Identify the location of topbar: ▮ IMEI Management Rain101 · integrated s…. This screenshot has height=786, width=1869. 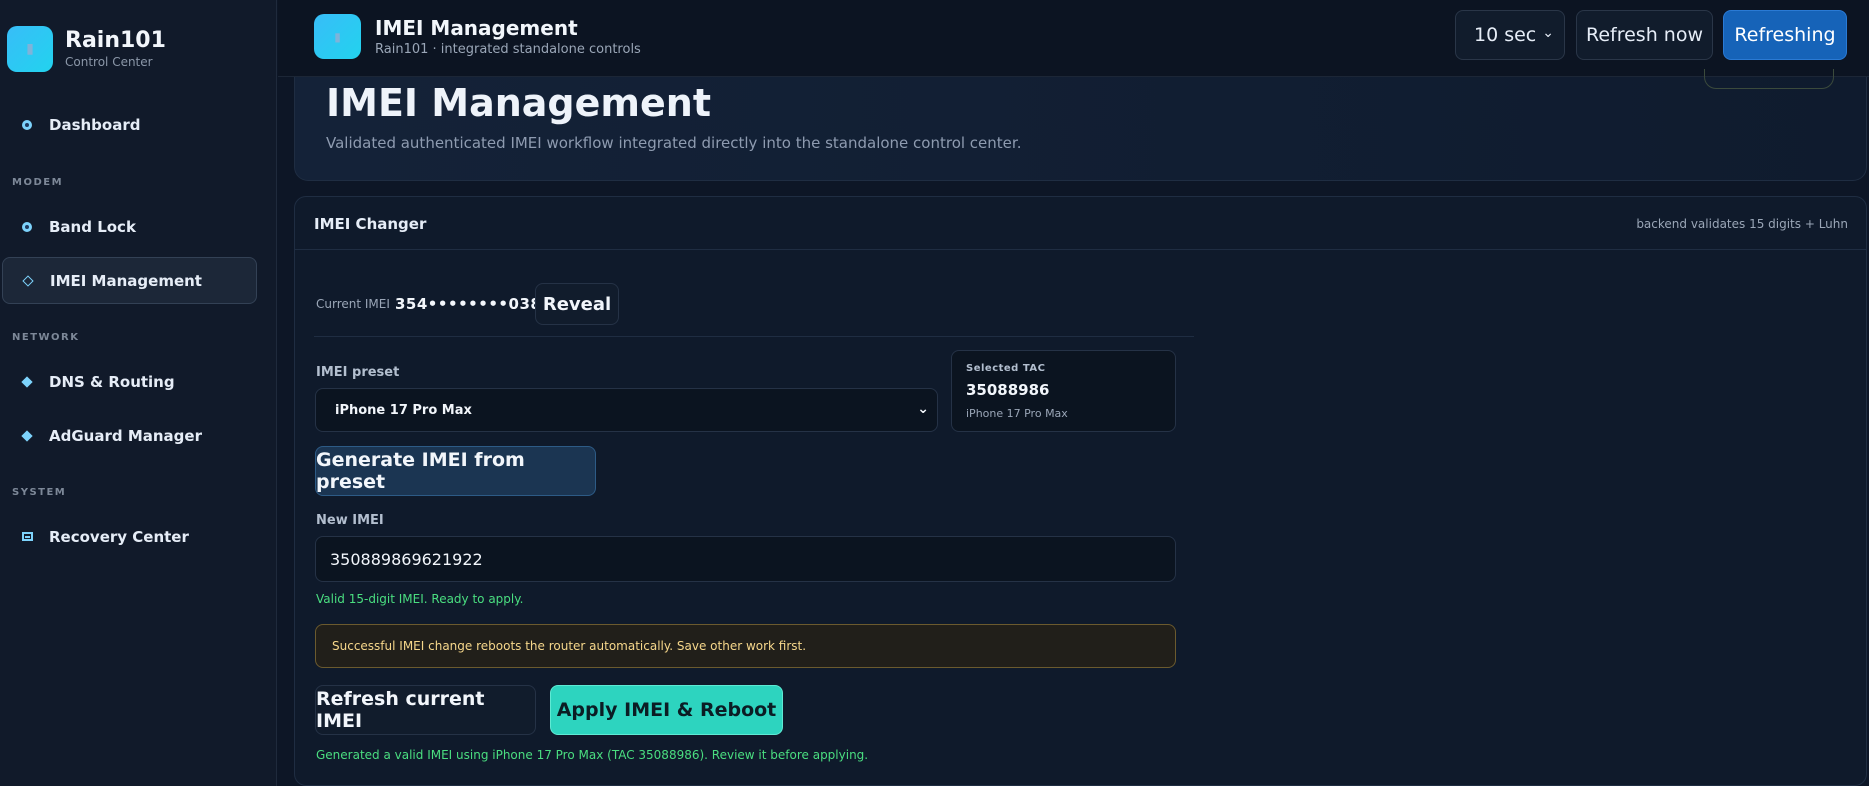
(1073, 38).